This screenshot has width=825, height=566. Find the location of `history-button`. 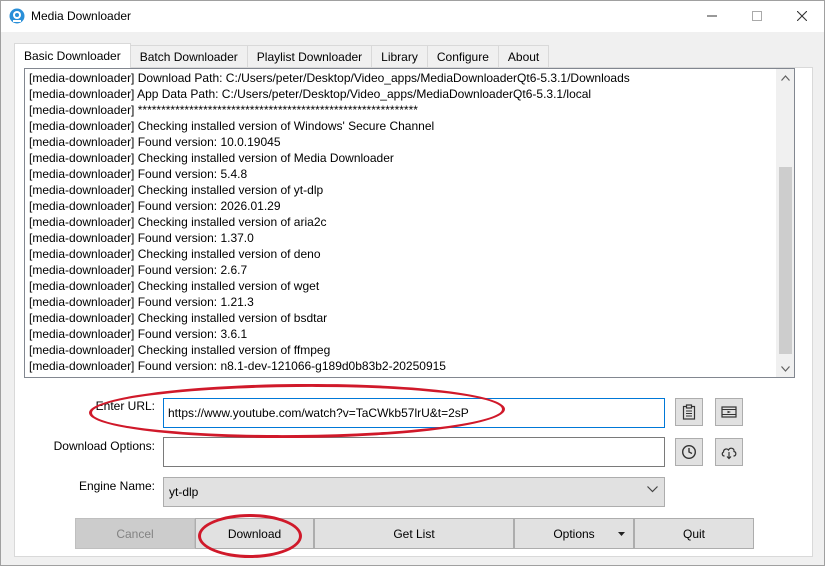

history-button is located at coordinates (689, 452).